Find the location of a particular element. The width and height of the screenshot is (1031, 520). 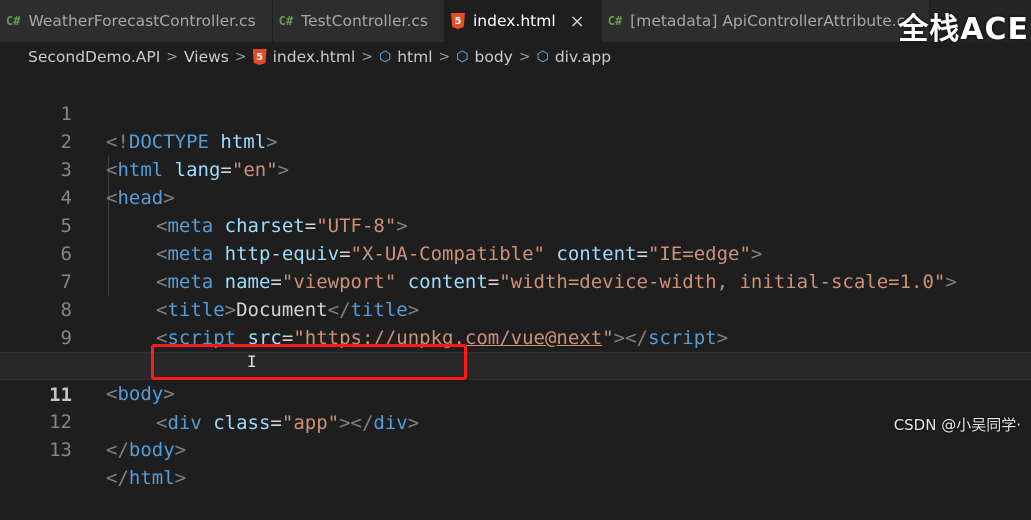

line-number: 13 is located at coordinates (60, 450).